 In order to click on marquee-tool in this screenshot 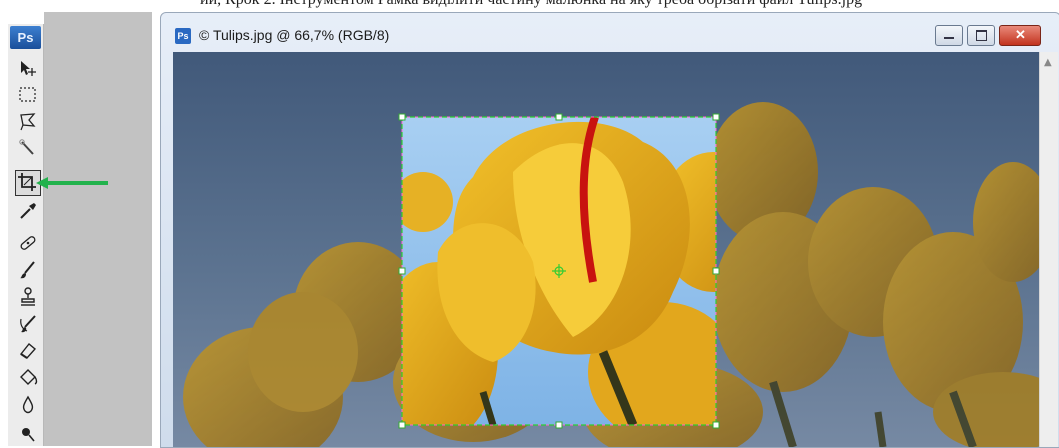, I will do `click(28, 95)`.